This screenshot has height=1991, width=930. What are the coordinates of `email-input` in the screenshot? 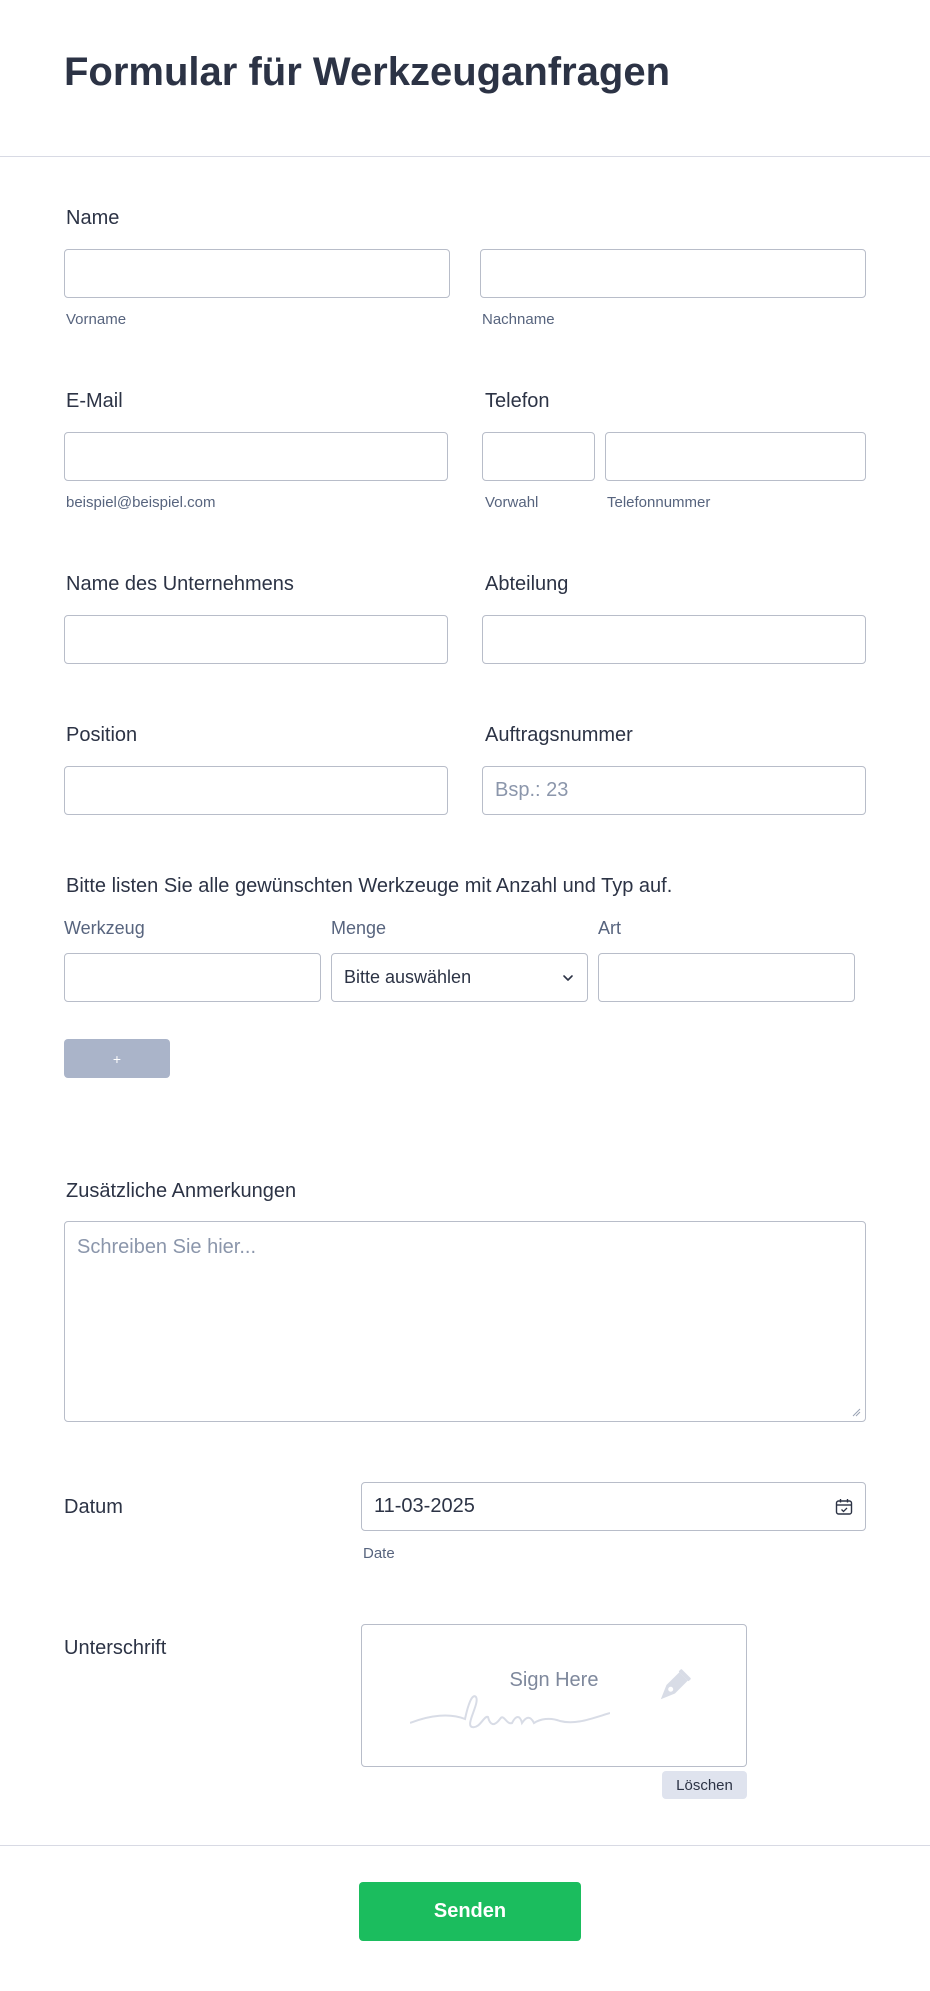 It's located at (256, 456).